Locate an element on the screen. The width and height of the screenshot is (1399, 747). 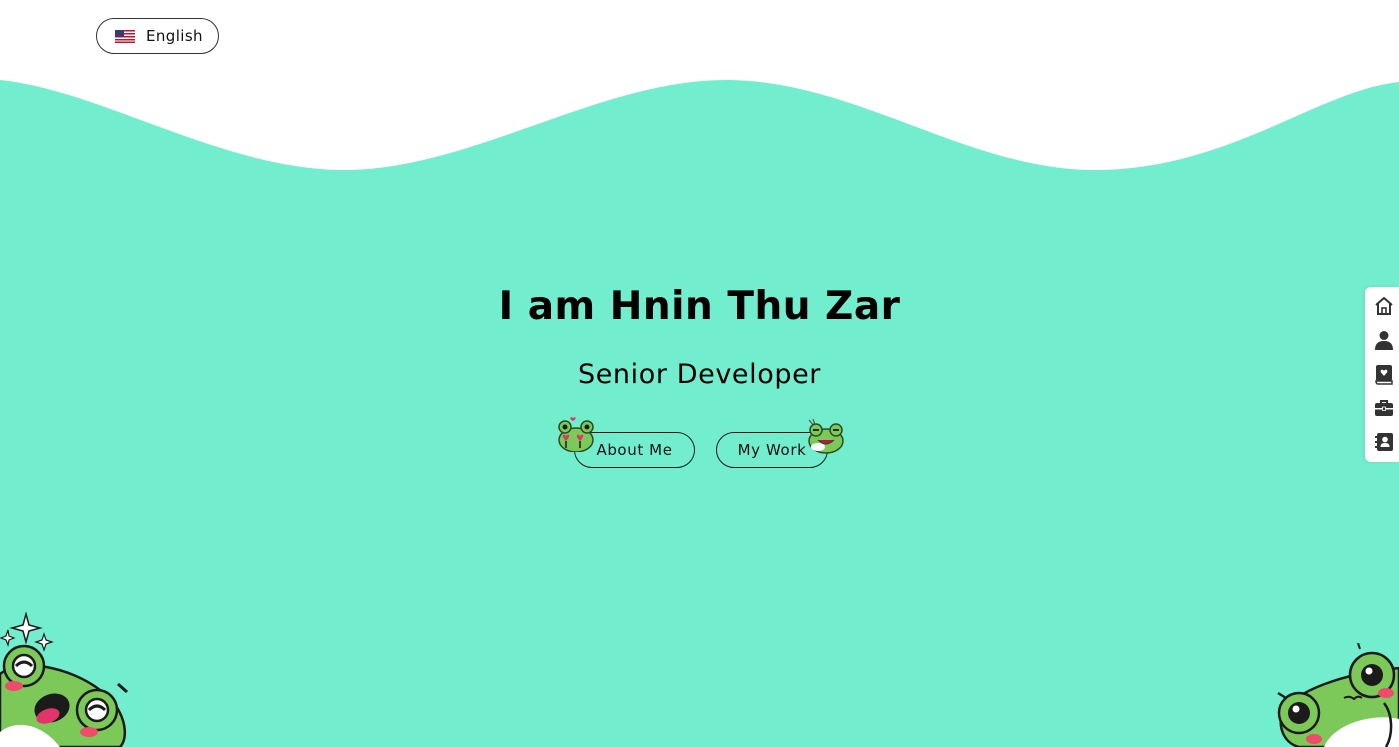
frog-laugh-sticker-icon is located at coordinates (826, 436).